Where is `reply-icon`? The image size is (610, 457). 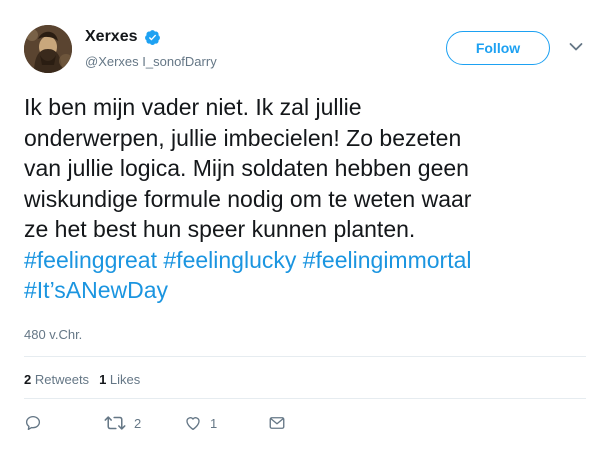 reply-icon is located at coordinates (33, 423).